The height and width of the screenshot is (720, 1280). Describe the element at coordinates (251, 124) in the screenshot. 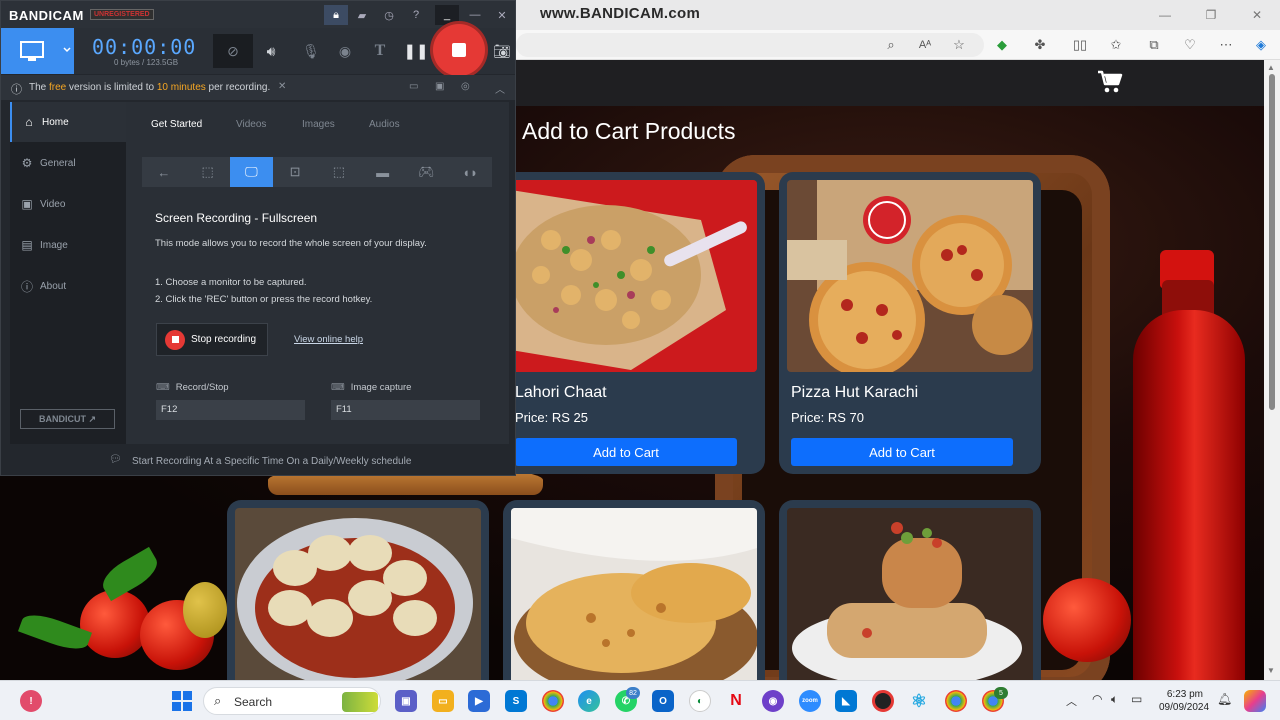

I see `tab-videos: Videos` at that location.